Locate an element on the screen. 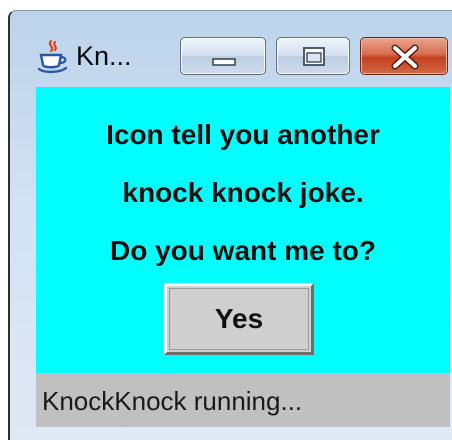 This screenshot has width=452, height=440. close-button is located at coordinates (404, 56).